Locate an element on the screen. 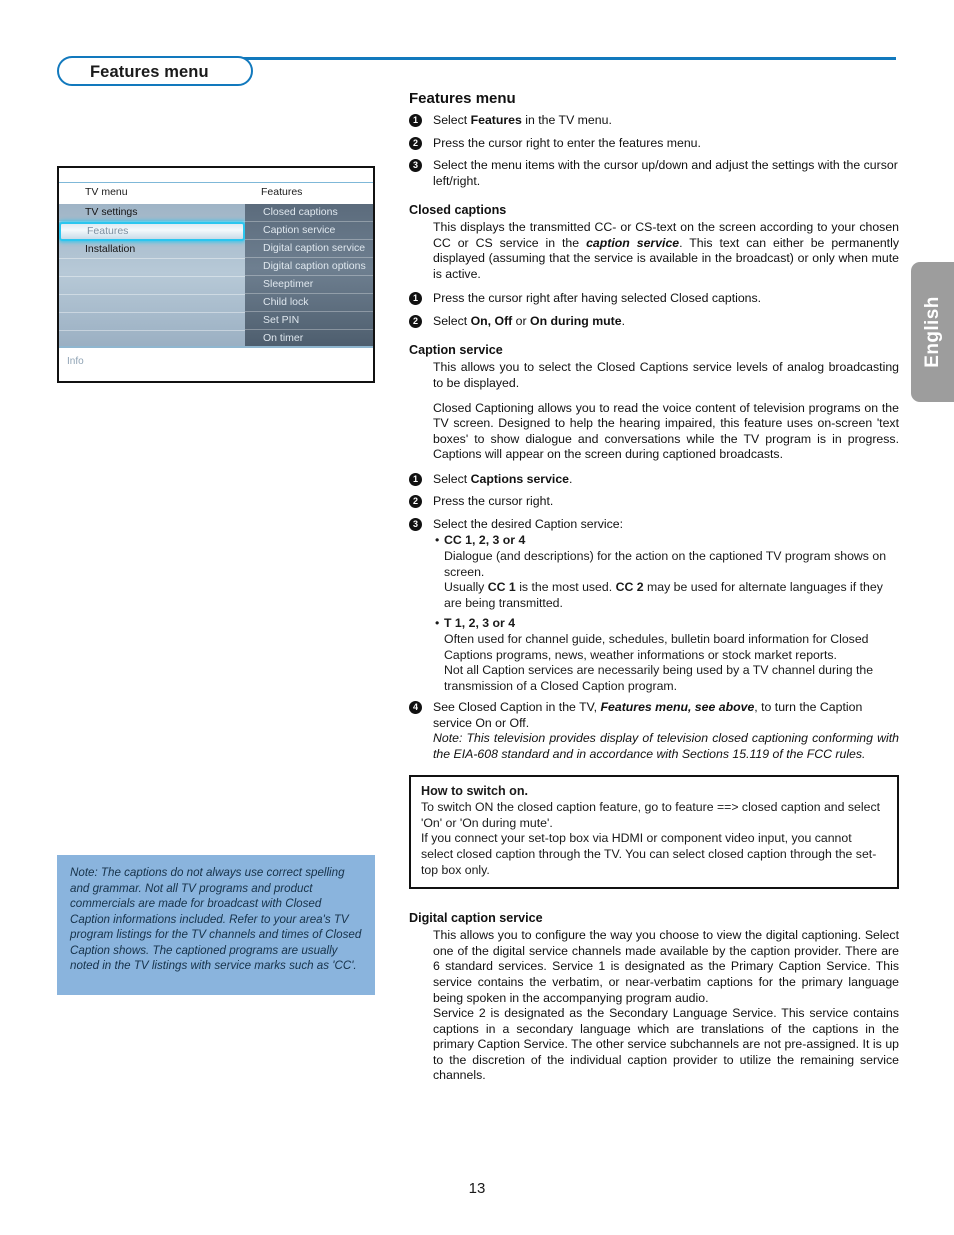  features-item-label: Digital caption options is located at coordinates (314, 266).